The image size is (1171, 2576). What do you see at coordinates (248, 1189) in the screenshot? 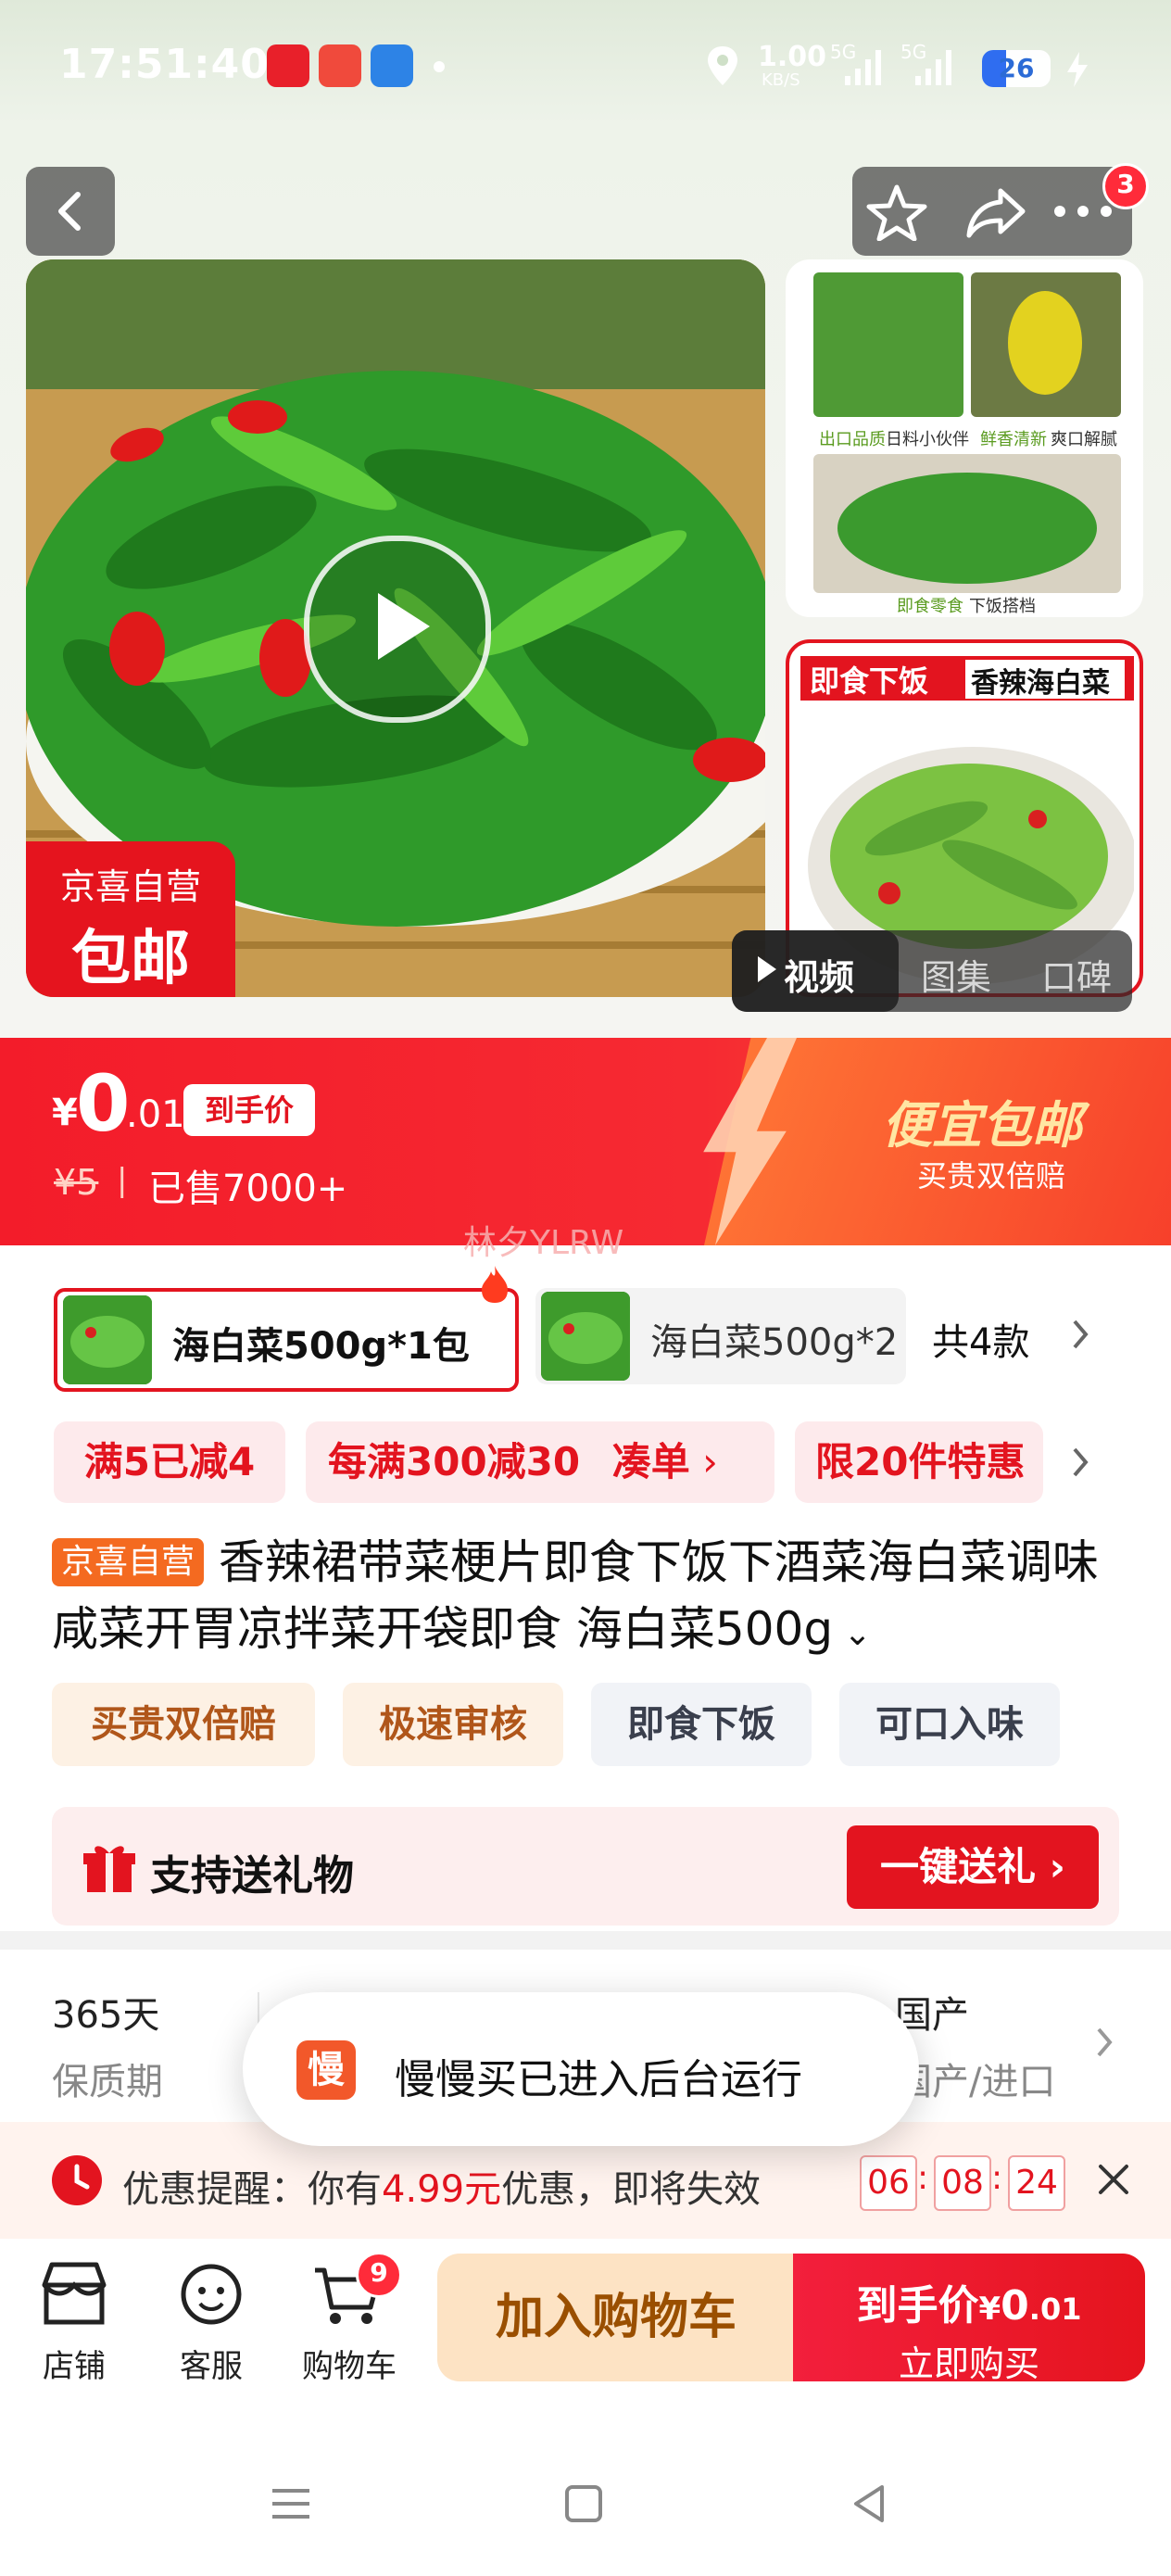
I see `sold-count: 已售7000+` at bounding box center [248, 1189].